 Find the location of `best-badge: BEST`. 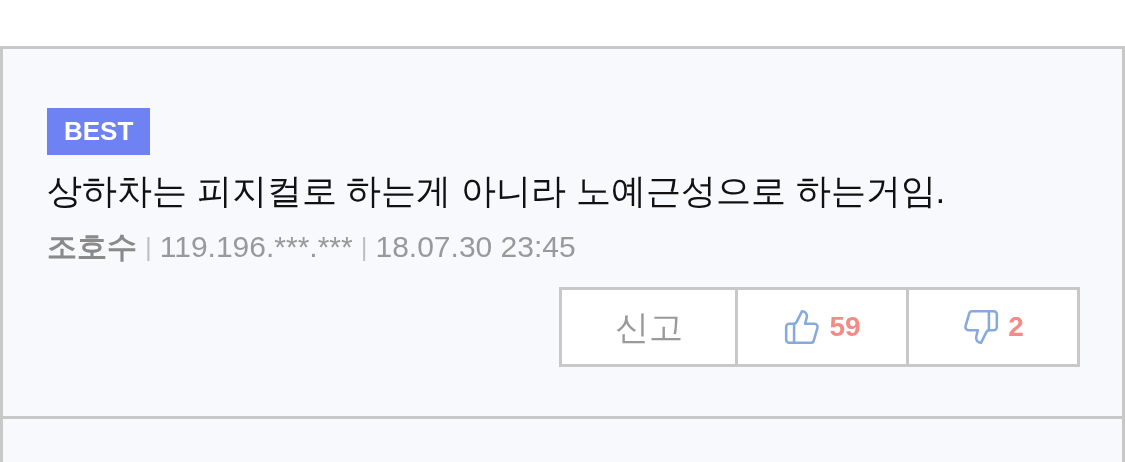

best-badge: BEST is located at coordinates (99, 131).